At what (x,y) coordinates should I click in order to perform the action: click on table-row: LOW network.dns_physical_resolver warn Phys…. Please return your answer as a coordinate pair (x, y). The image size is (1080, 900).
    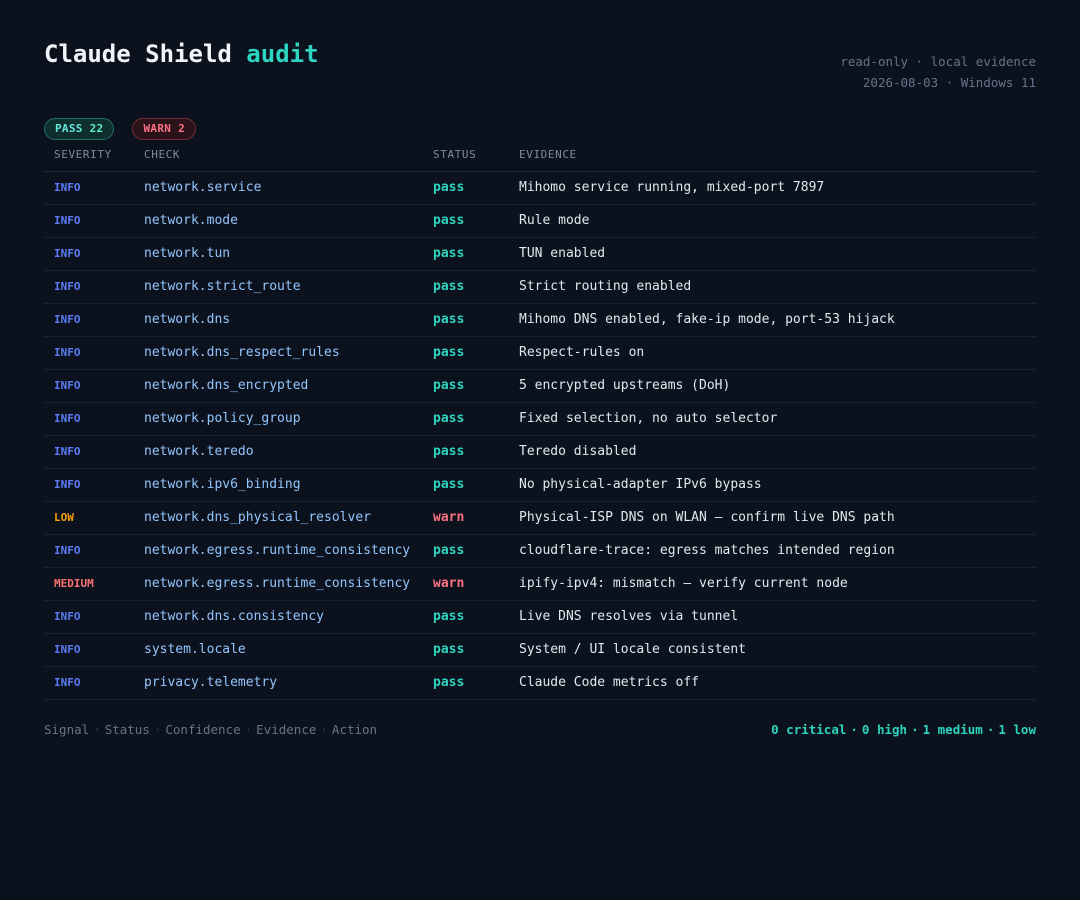
    Looking at the image, I should click on (540, 518).